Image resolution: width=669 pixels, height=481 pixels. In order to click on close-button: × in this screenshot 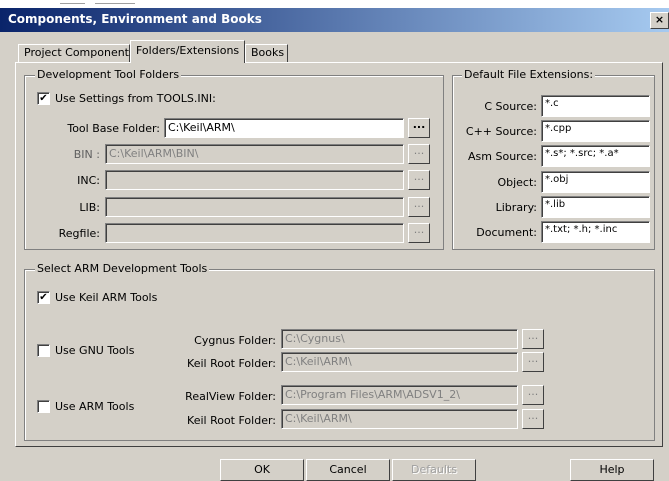, I will do `click(659, 20)`.